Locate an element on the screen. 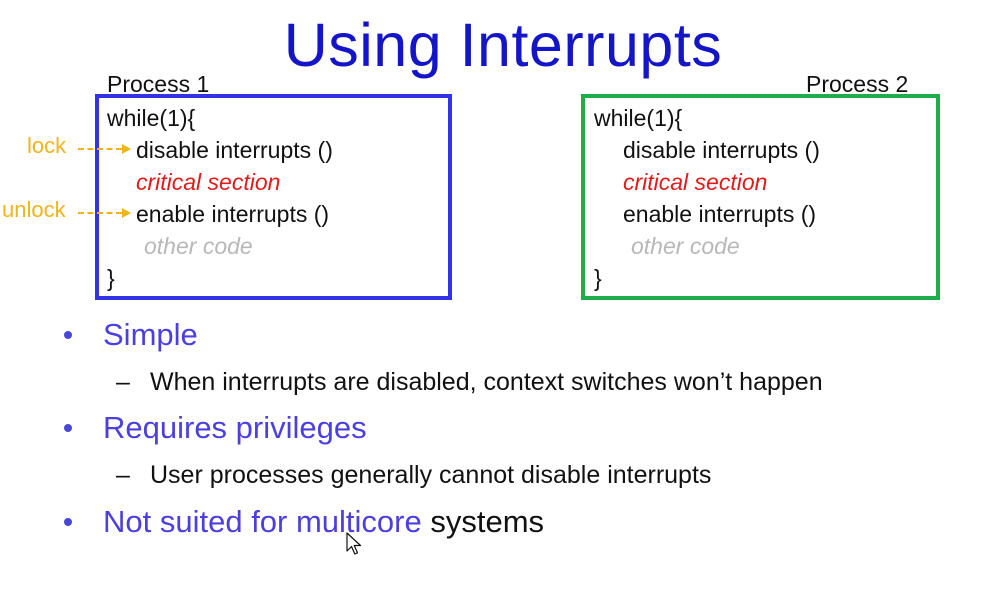  bullet-simple: Simple is located at coordinates (150, 334).